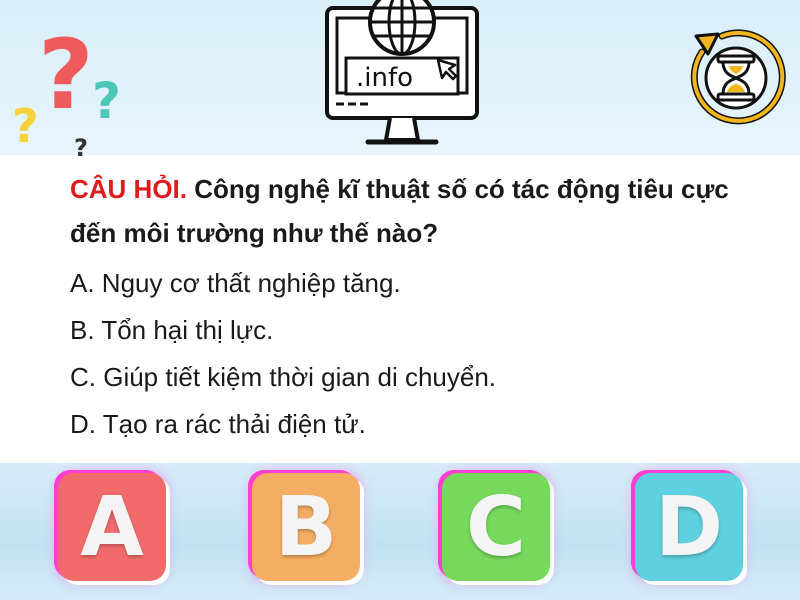 This screenshot has width=800, height=600. What do you see at coordinates (218, 424) in the screenshot?
I see `option-d: D. Tạo ra rác thải điện tử.` at bounding box center [218, 424].